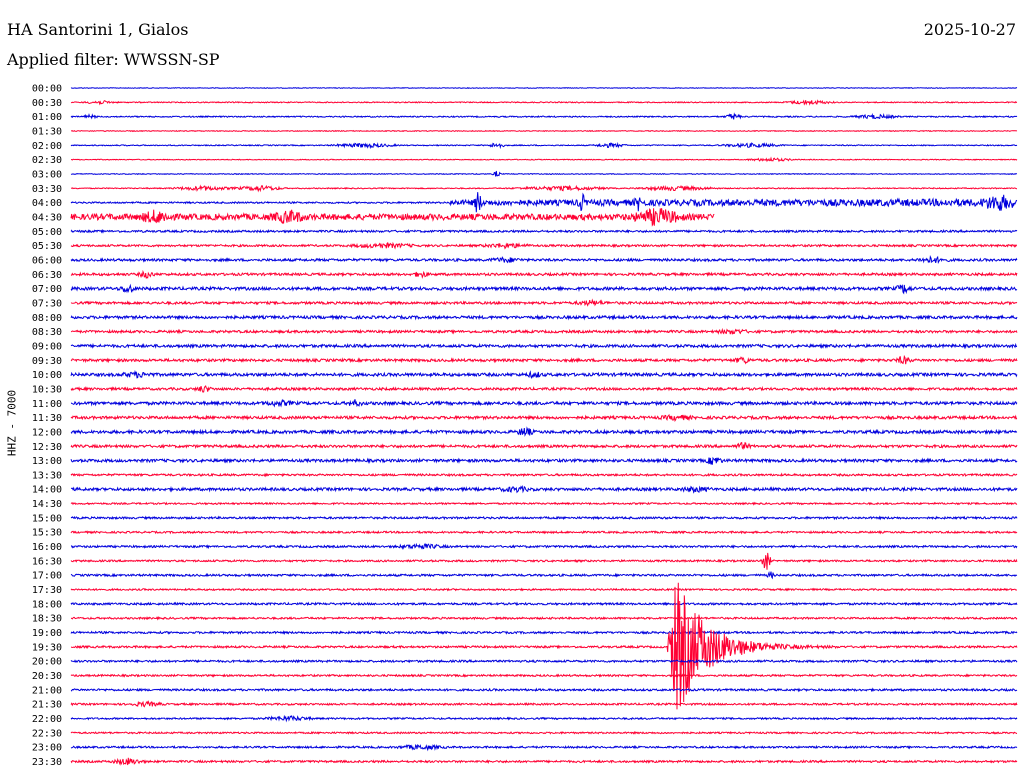 Image resolution: width=1024 pixels, height=780 pixels. What do you see at coordinates (47, 590) in the screenshot?
I see `time-tick-label: 17:30` at bounding box center [47, 590].